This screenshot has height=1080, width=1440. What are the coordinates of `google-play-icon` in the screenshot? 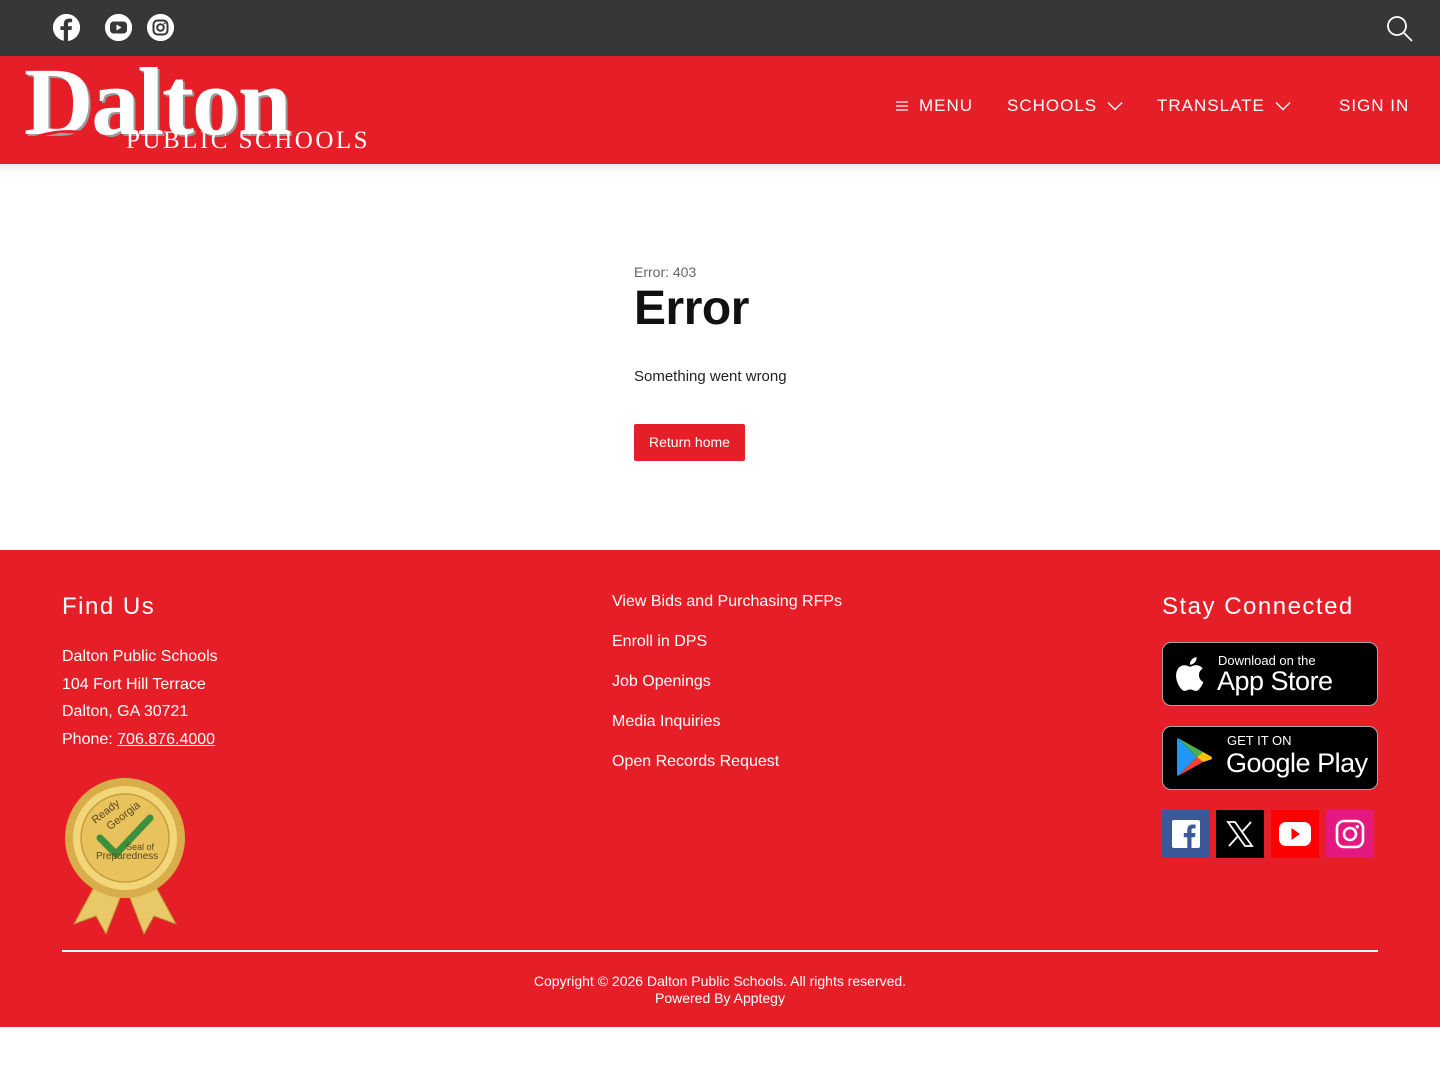 It's located at (1195, 757).